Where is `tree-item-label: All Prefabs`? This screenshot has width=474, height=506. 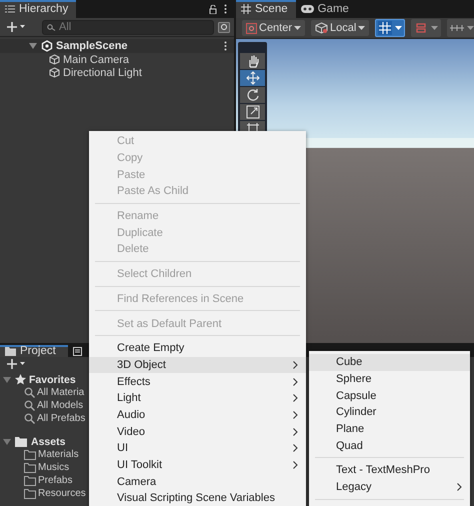
tree-item-label: All Prefabs is located at coordinates (61, 418).